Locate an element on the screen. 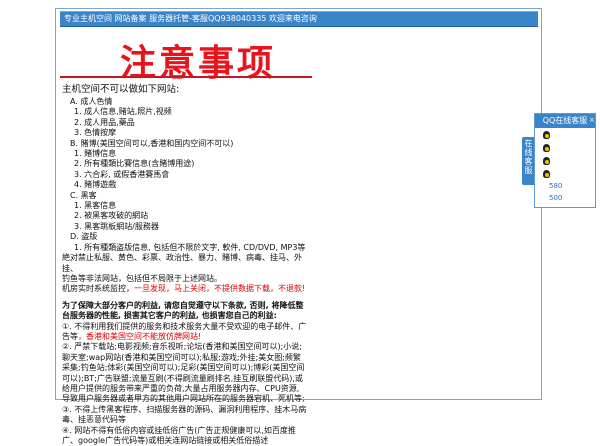  section-label: C. 黑客 is located at coordinates (83, 195).